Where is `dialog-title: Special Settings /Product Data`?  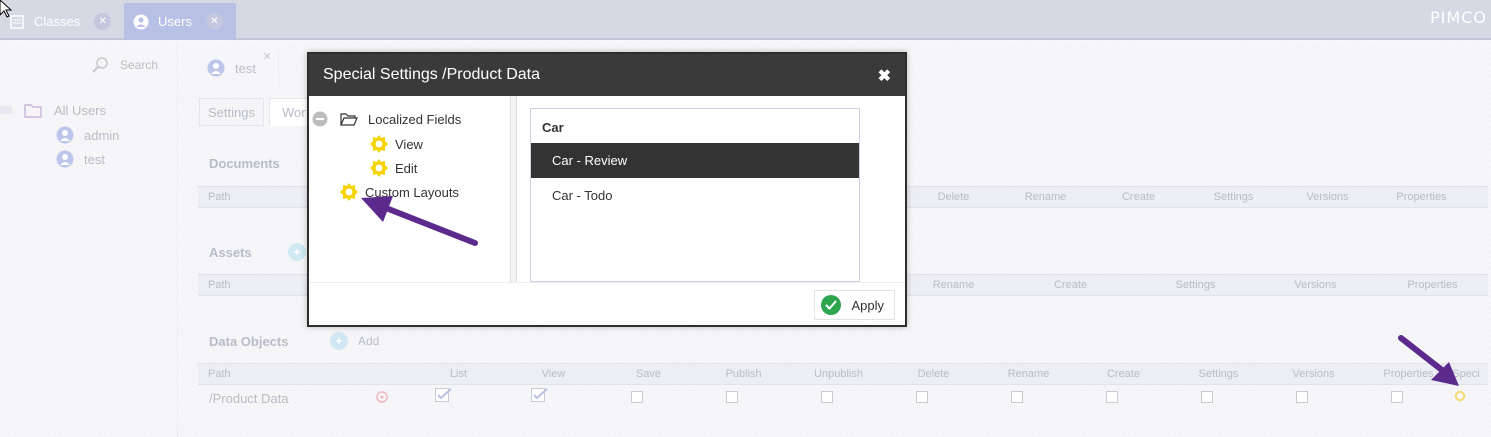
dialog-title: Special Settings /Product Data is located at coordinates (432, 74).